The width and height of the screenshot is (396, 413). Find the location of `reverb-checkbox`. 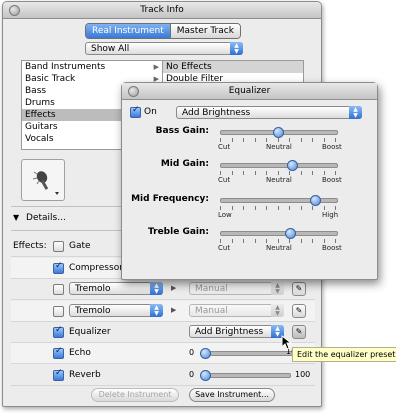

reverb-checkbox is located at coordinates (58, 374).